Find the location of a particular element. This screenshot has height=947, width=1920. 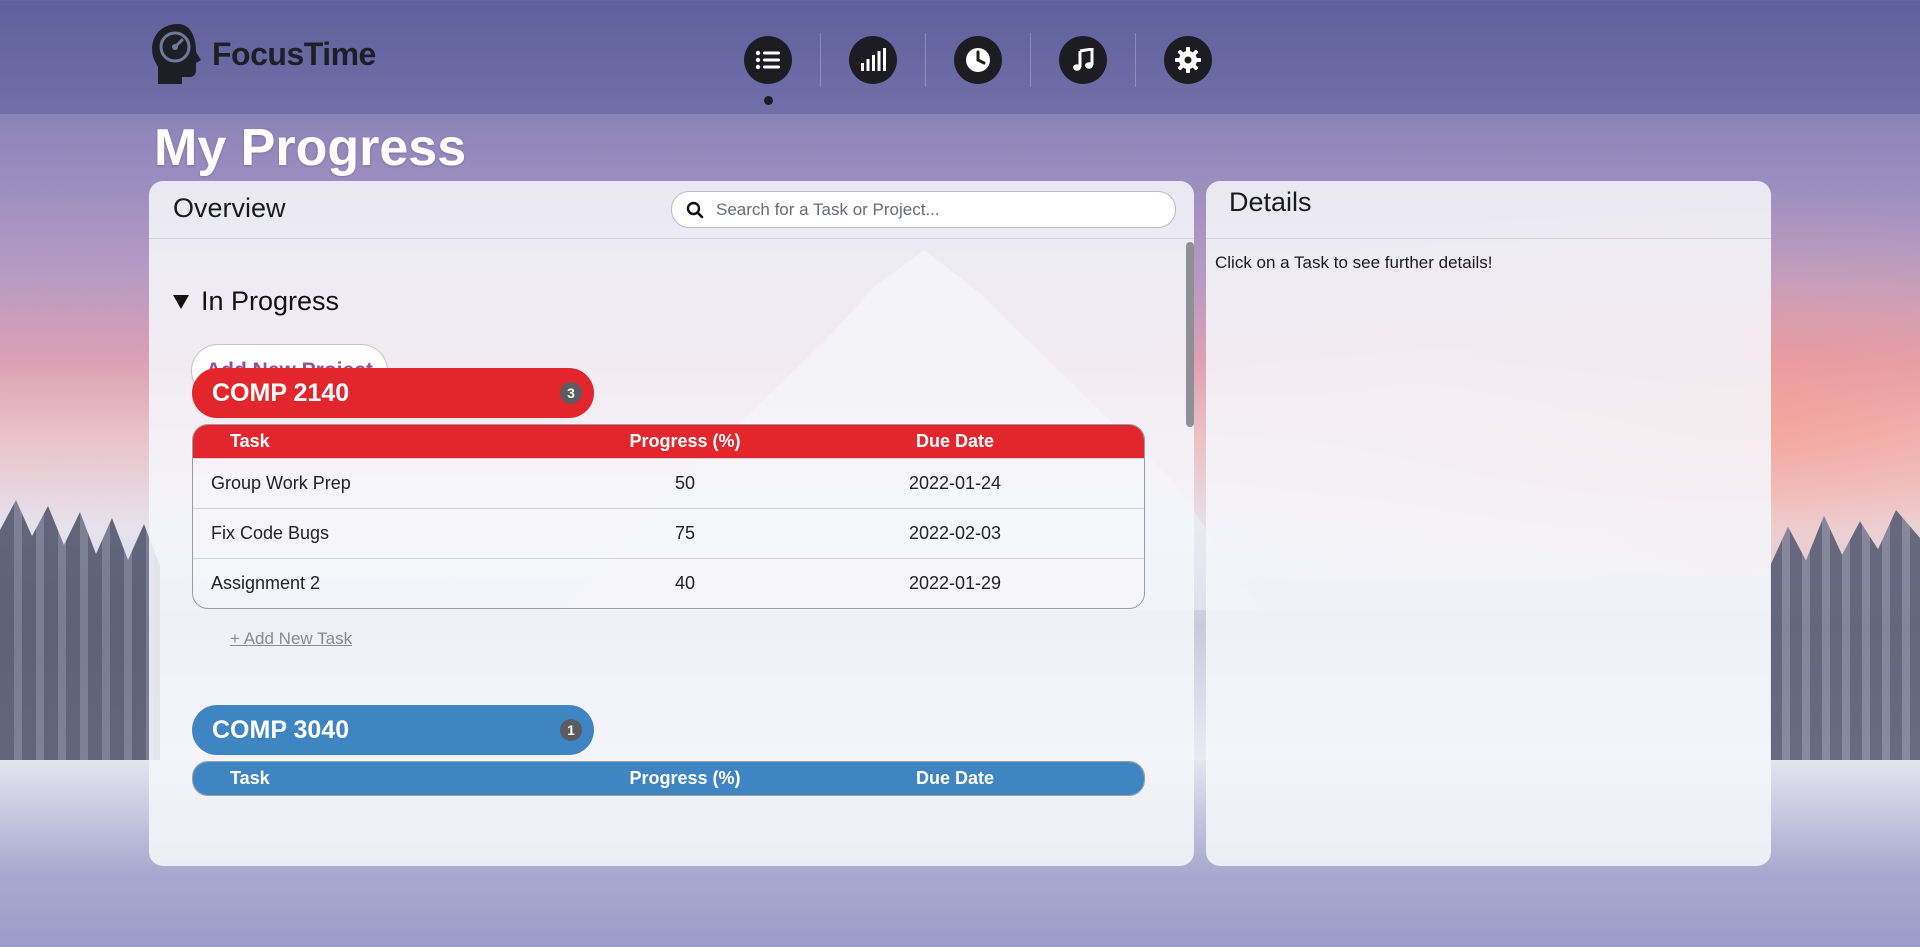

task-count-badge: 1 is located at coordinates (571, 730).